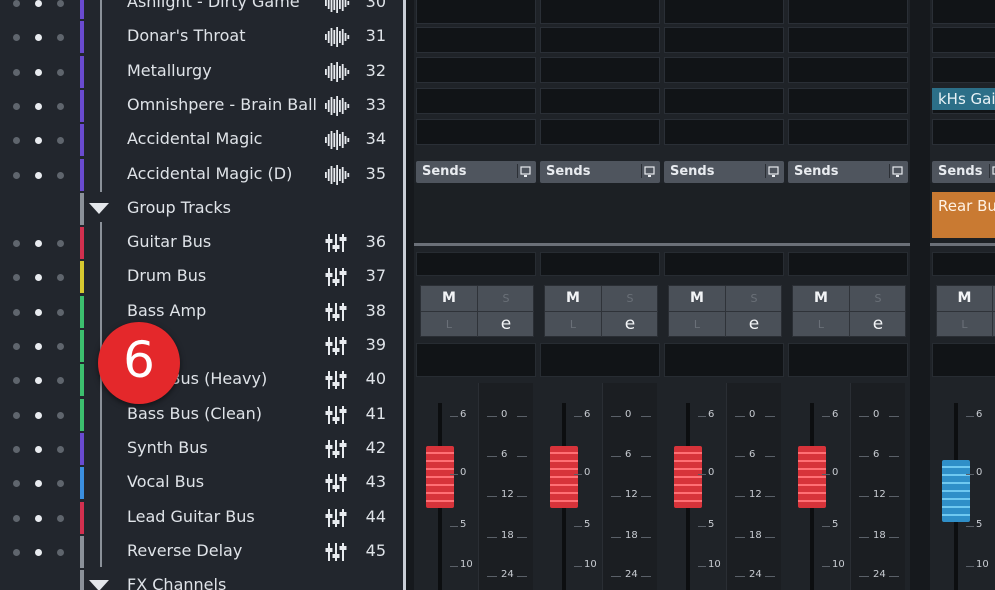  I want to click on folder-track-row: FX Channels, so click(201, 579).